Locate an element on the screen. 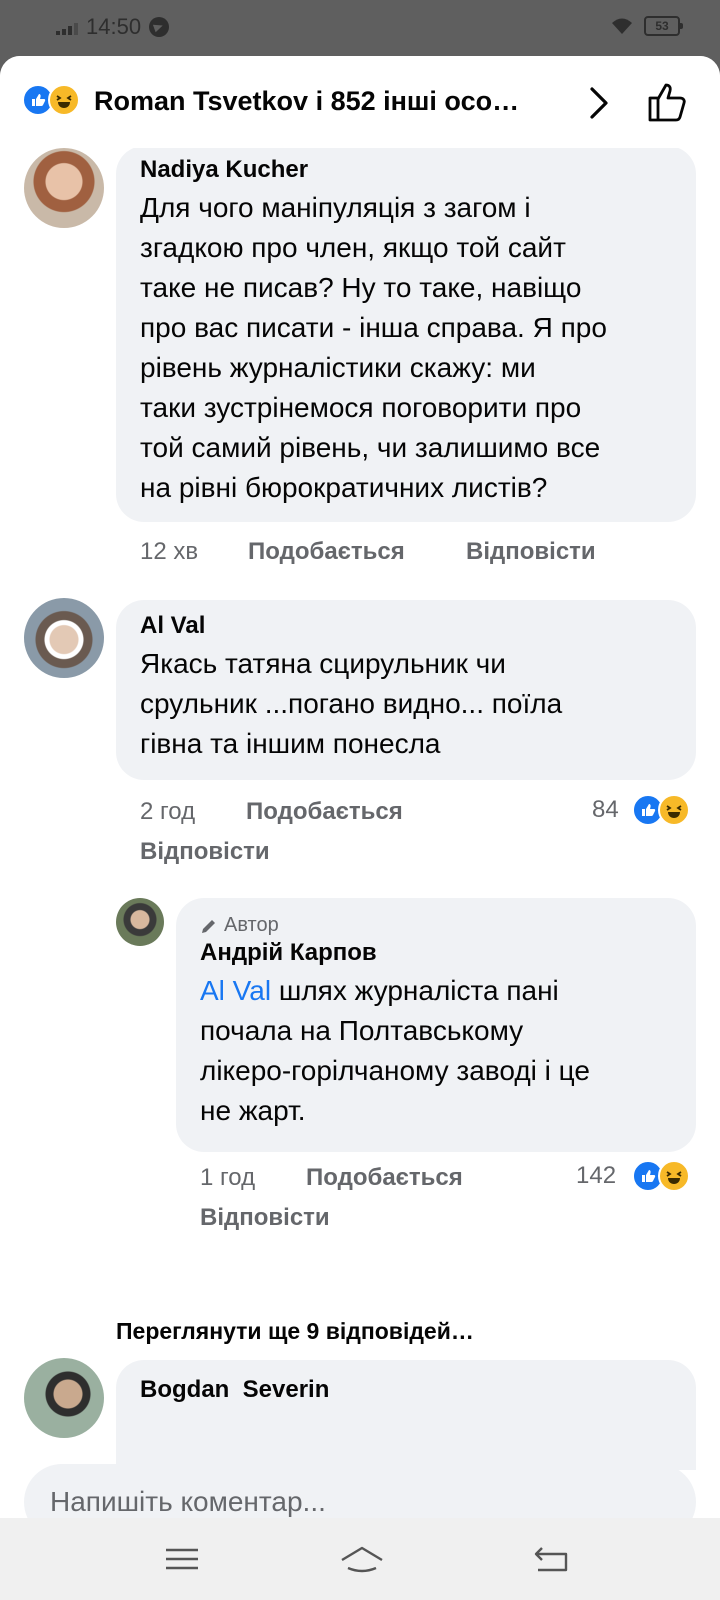 Image resolution: width=720 pixels, height=1600 pixels. thumbs-up-icon is located at coordinates (668, 102).